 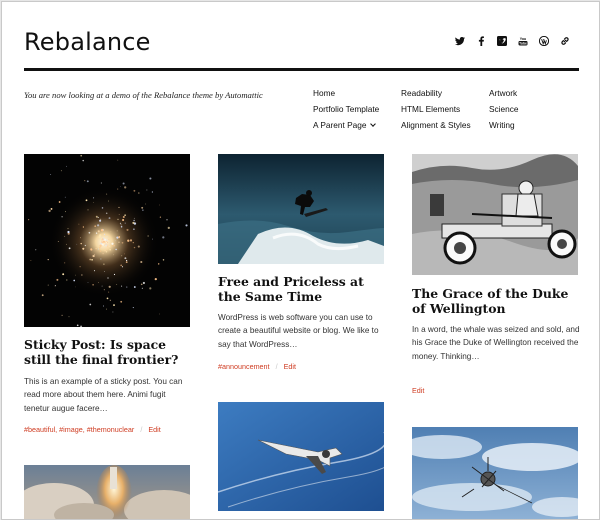 I want to click on chevron-down-icon, so click(x=372, y=124).